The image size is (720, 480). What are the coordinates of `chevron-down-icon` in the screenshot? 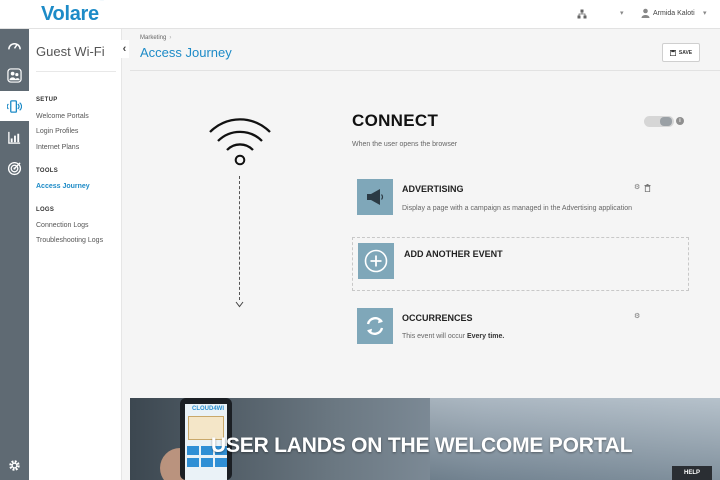 It's located at (239, 304).